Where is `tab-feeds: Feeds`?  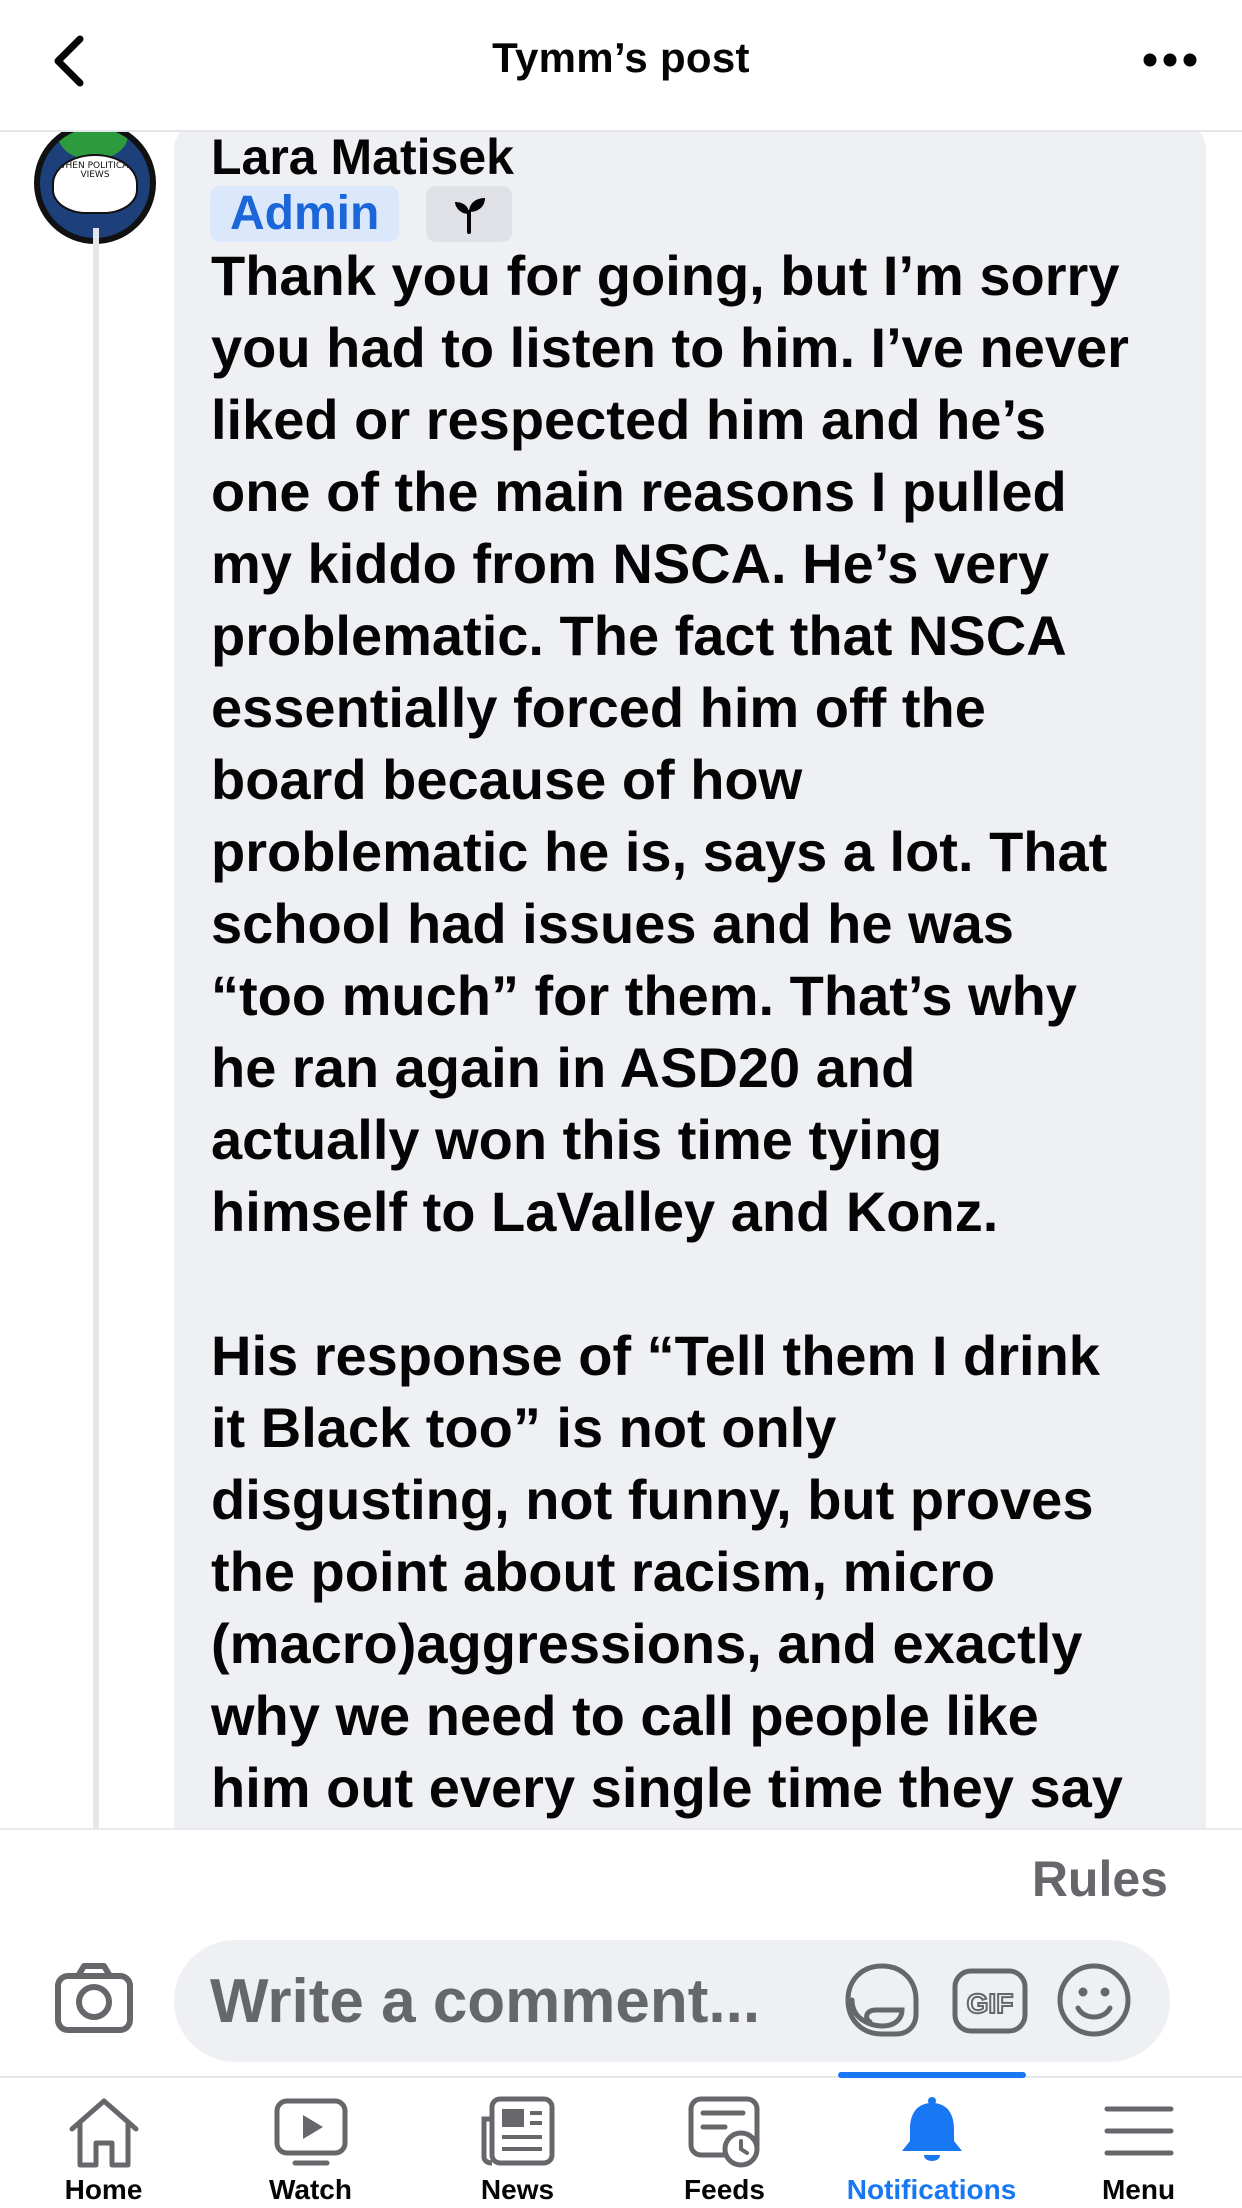
tab-feeds: Feeds is located at coordinates (724, 2143).